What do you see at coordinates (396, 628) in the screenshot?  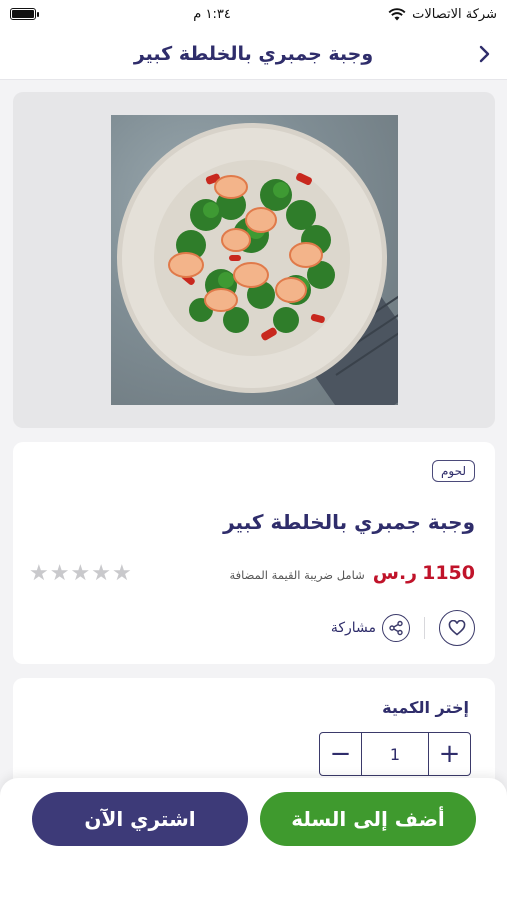 I see `share-icon` at bounding box center [396, 628].